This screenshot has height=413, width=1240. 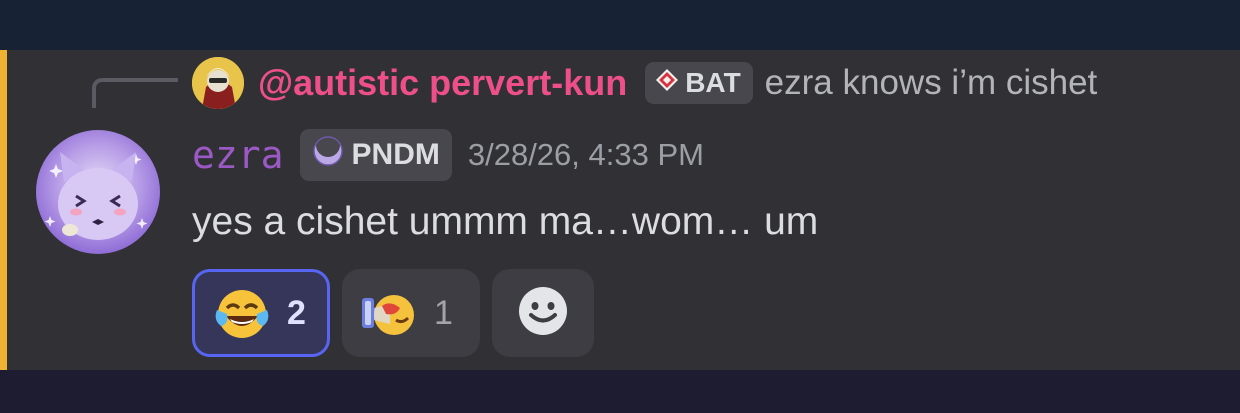 I want to click on reaction-count: 1, so click(x=443, y=312).